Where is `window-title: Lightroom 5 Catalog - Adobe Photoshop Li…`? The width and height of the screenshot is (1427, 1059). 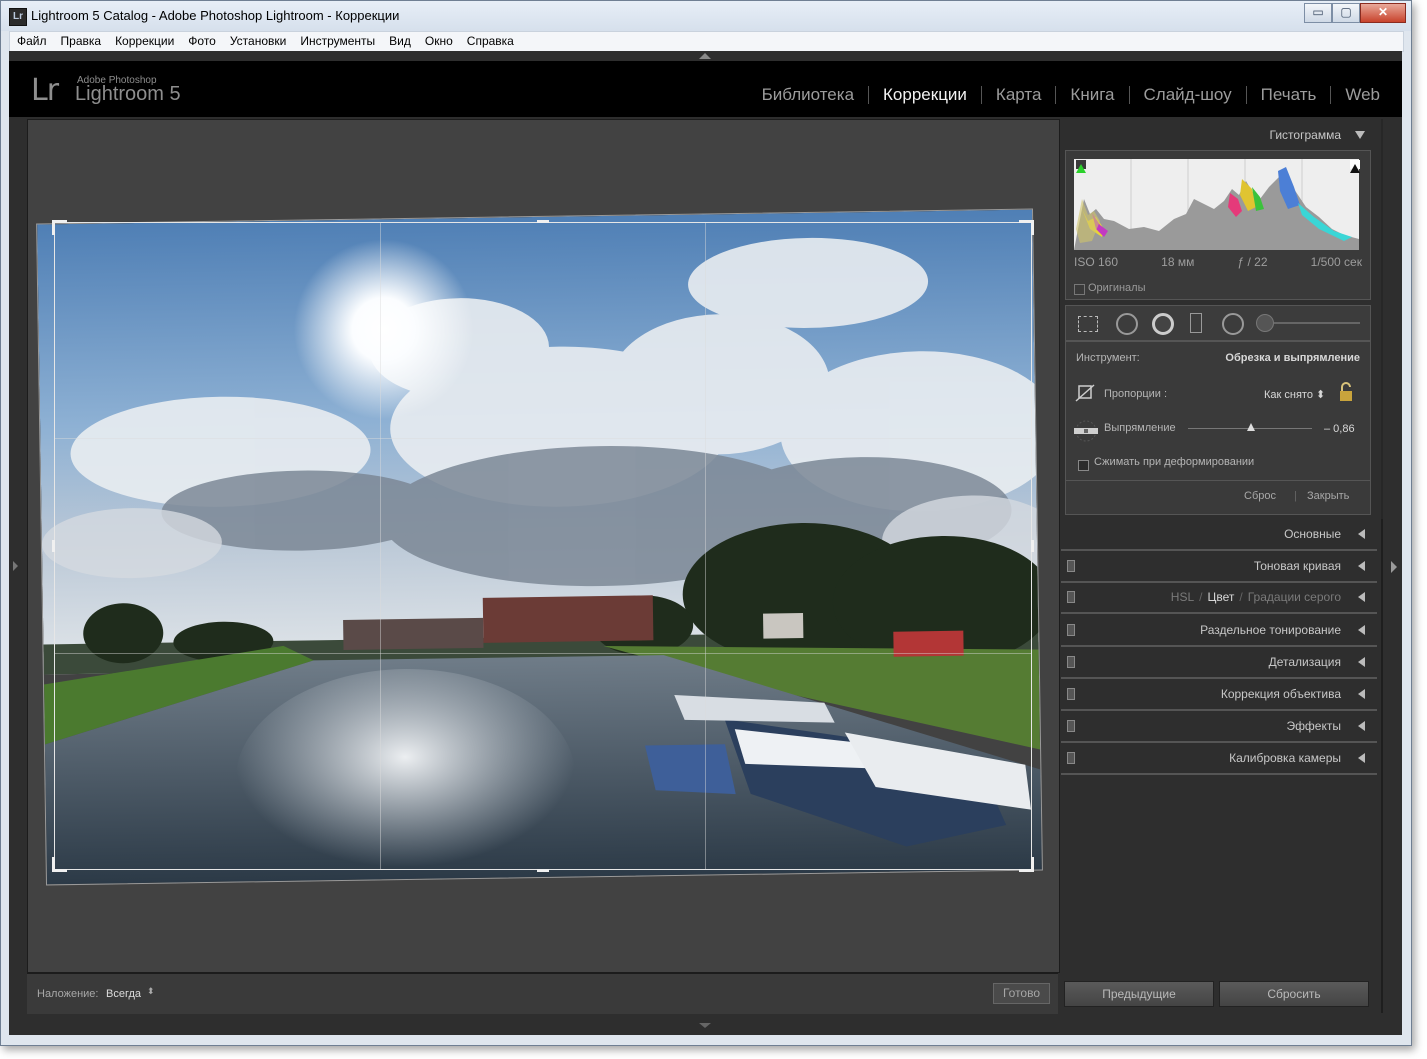
window-title: Lightroom 5 Catalog - Adobe Photoshop Li… is located at coordinates (215, 15).